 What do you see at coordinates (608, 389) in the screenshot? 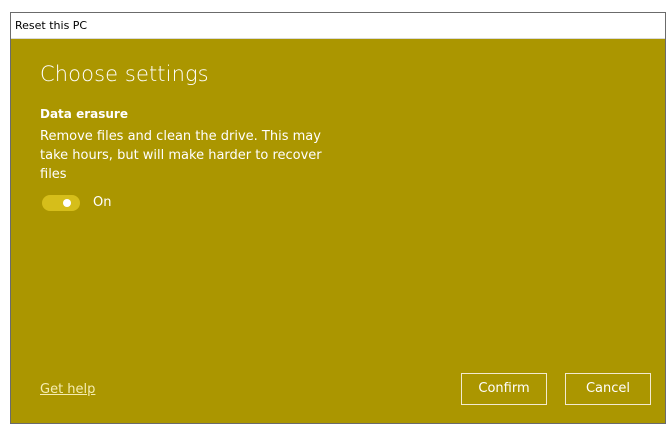
I see `cancel-button: Cancel` at bounding box center [608, 389].